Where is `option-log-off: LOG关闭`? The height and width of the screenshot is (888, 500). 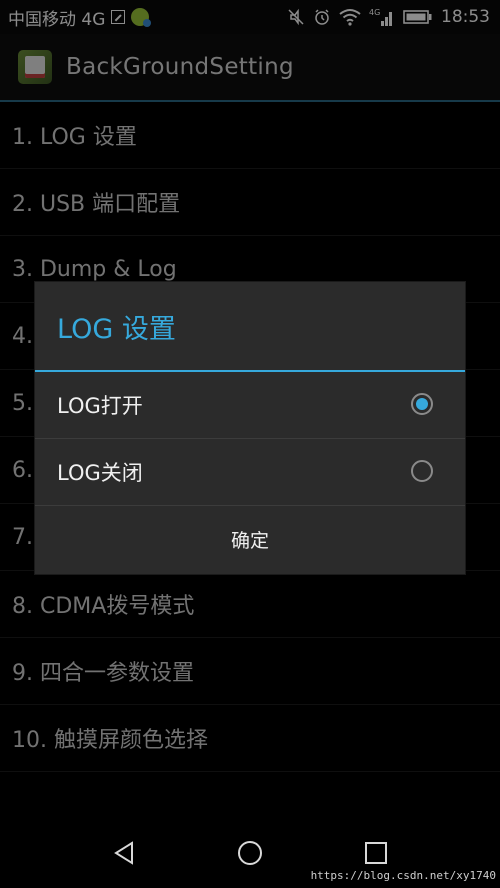 option-log-off: LOG关闭 is located at coordinates (250, 472).